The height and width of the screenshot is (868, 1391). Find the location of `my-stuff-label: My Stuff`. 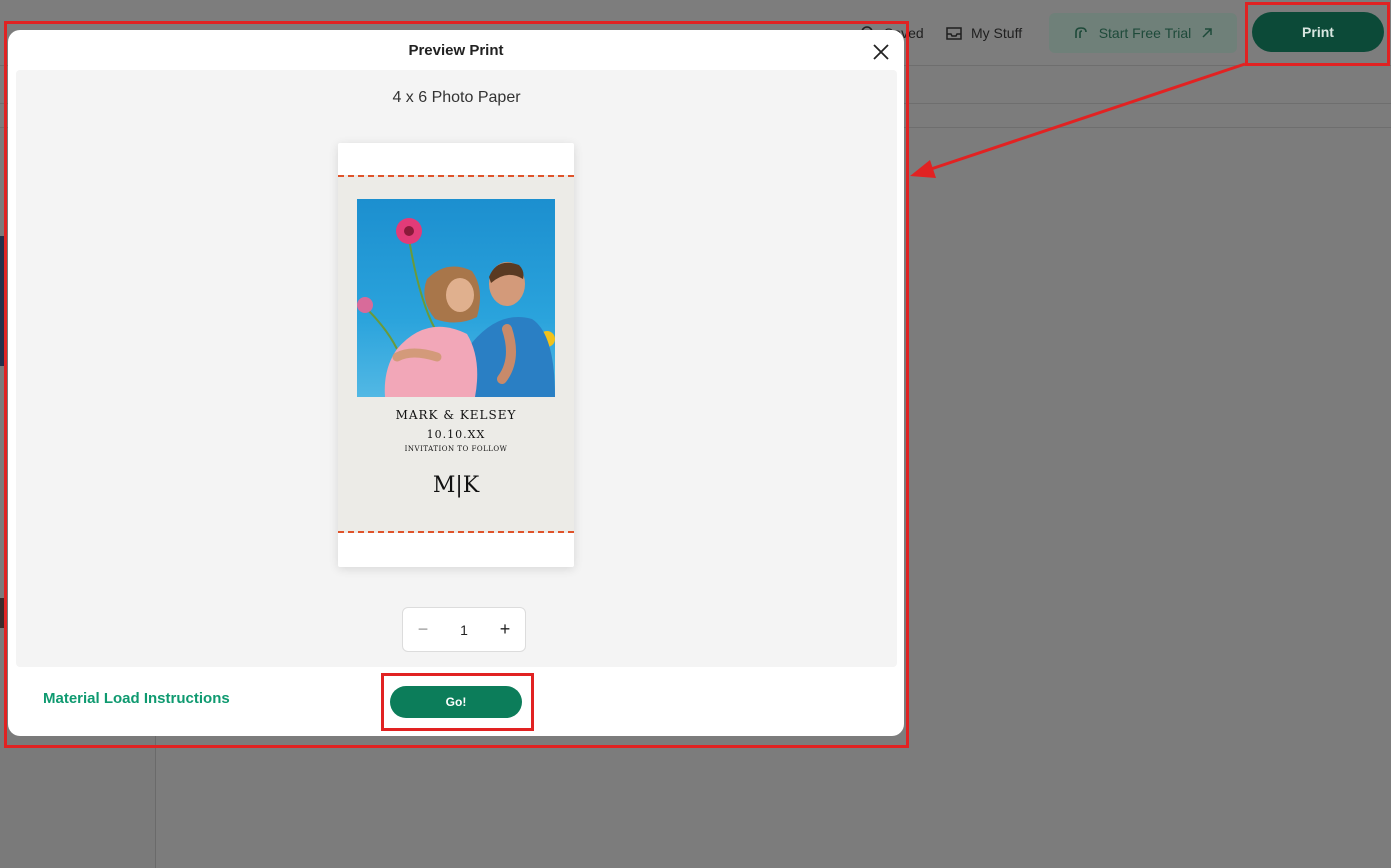

my-stuff-label: My Stuff is located at coordinates (997, 33).